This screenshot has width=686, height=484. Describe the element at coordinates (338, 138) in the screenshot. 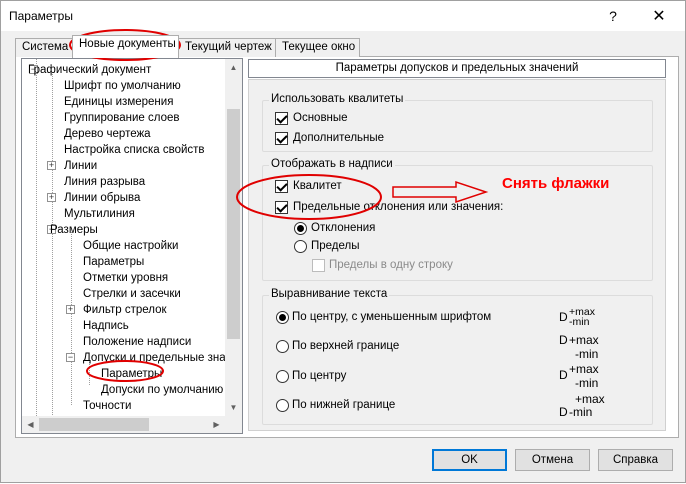

I see `extra-label: Дополнительные` at that location.